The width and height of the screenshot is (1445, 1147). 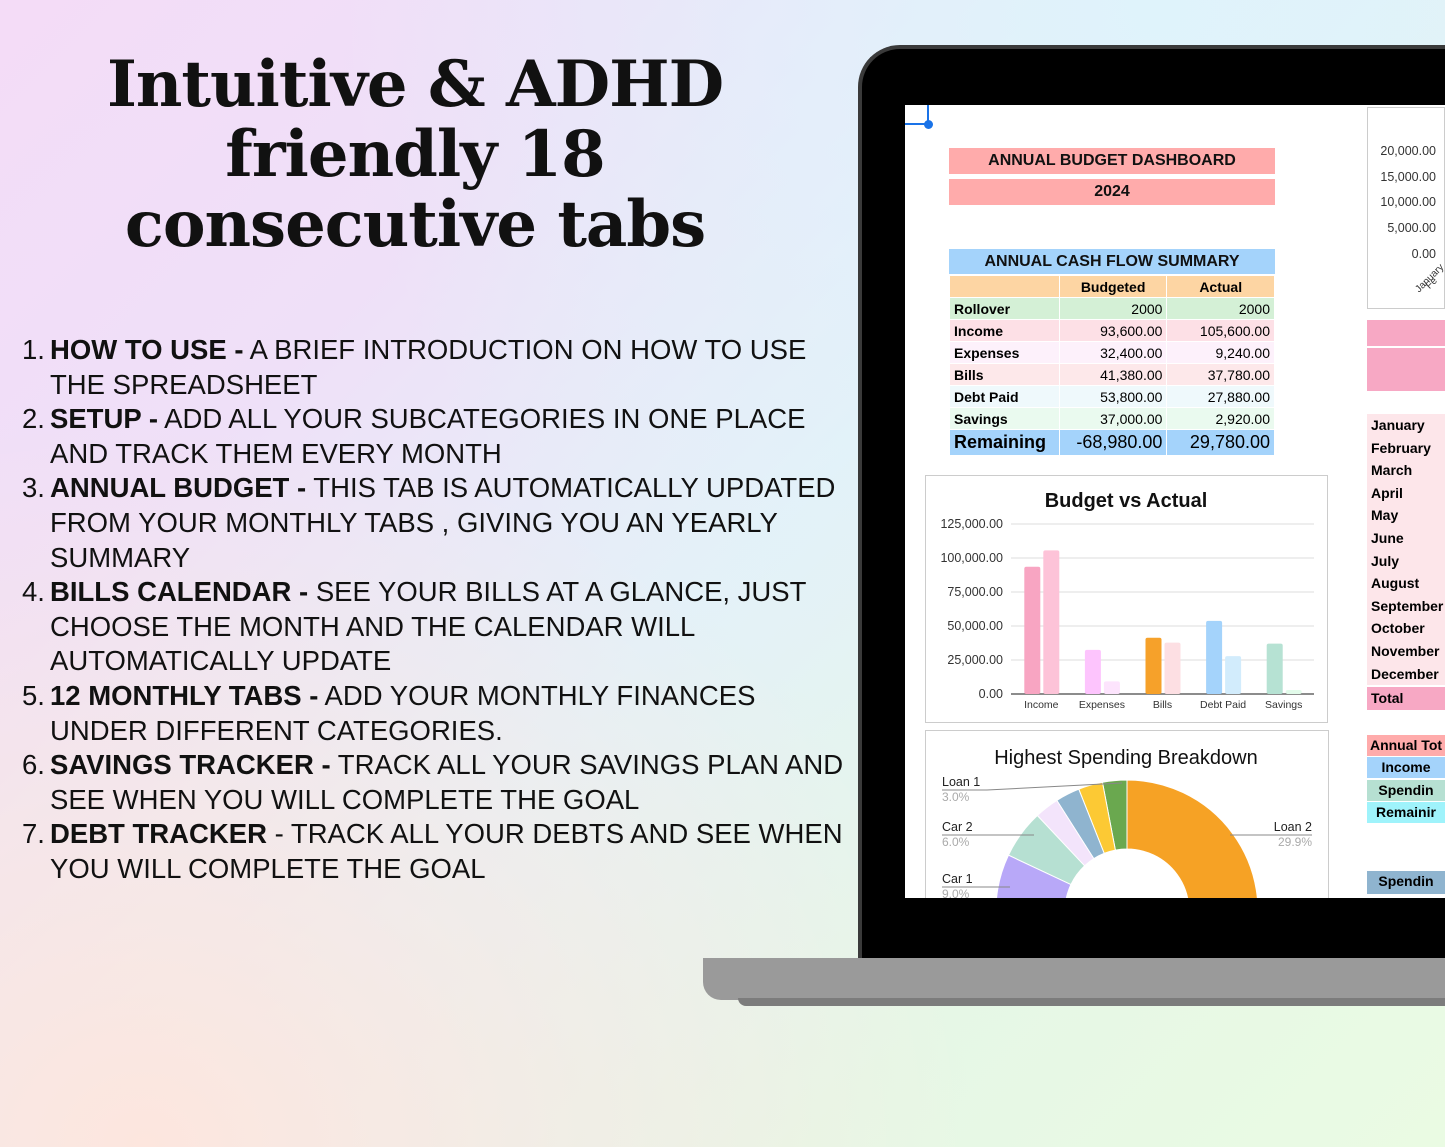 I want to click on month-label: April, so click(x=1406, y=493).